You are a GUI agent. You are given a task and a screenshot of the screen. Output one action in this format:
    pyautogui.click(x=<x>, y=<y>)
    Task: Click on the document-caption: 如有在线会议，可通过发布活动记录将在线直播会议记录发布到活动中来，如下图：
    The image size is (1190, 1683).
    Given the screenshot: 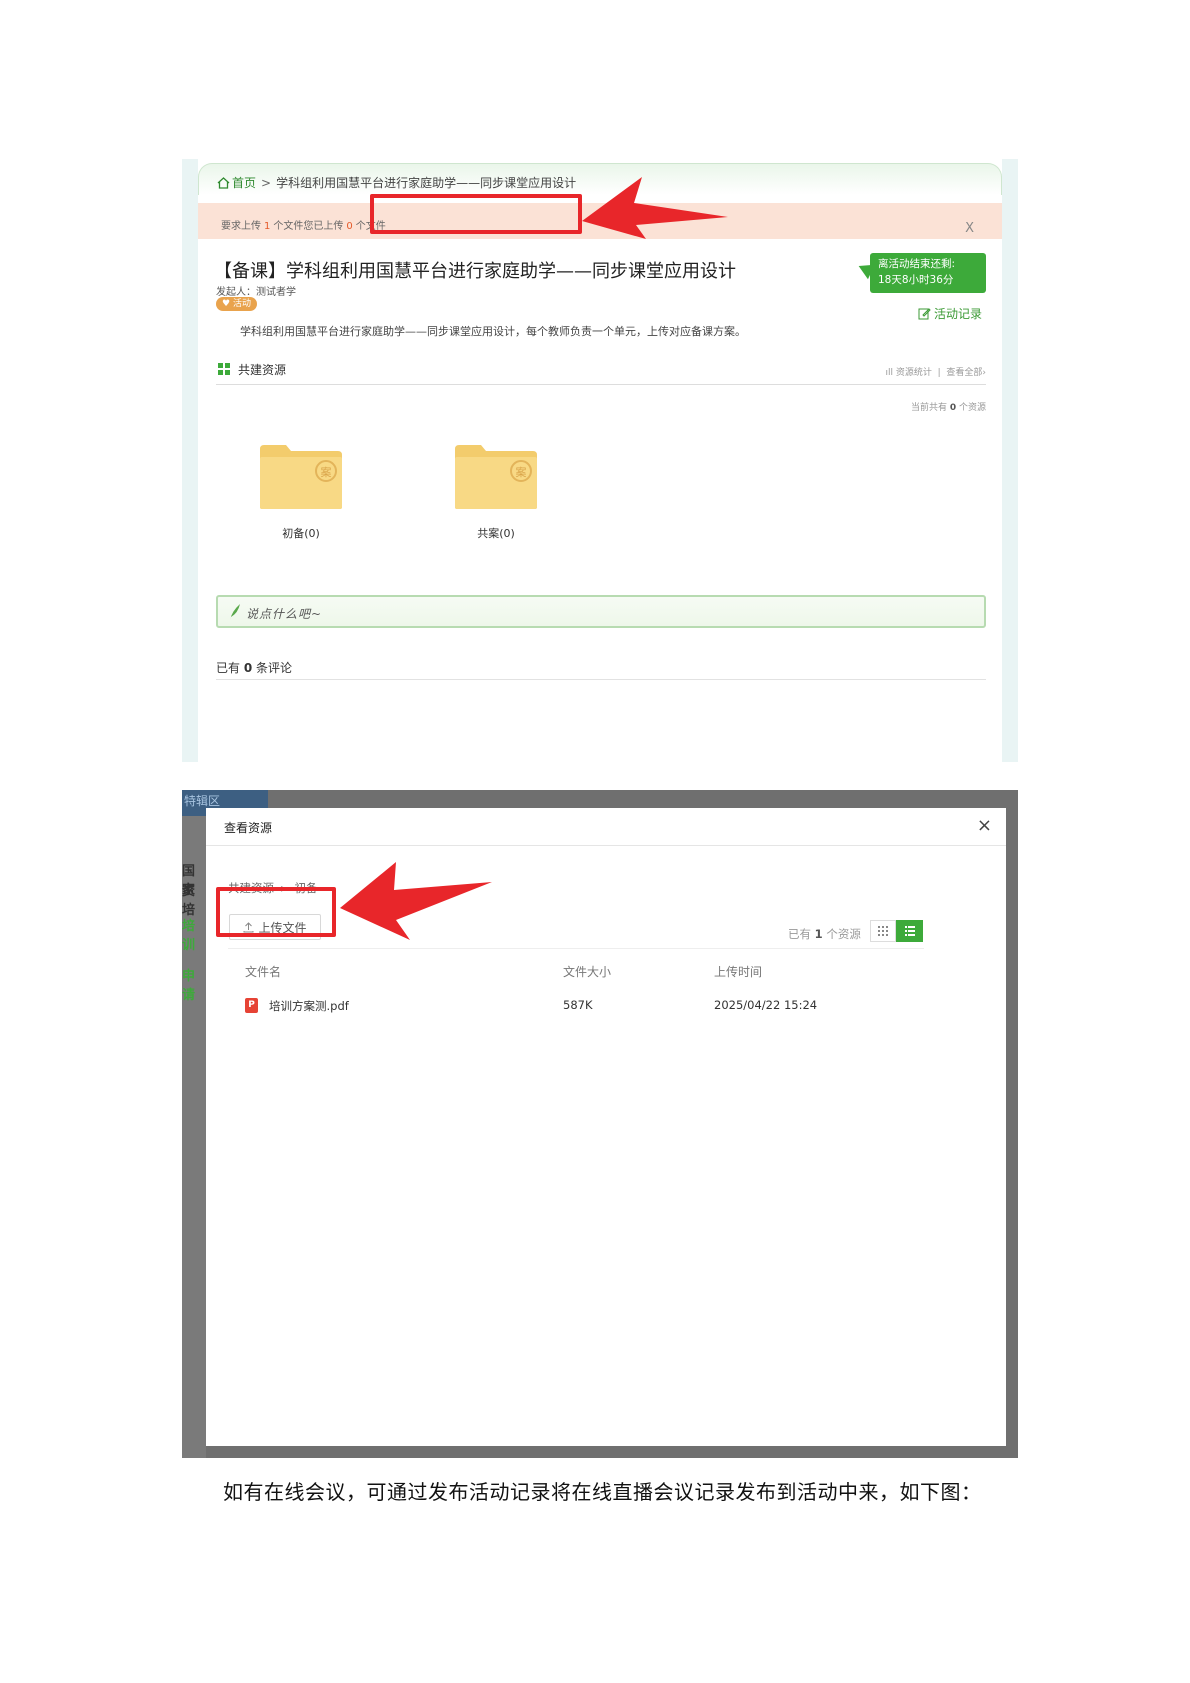 What is the action you would take?
    pyautogui.click(x=602, y=1492)
    